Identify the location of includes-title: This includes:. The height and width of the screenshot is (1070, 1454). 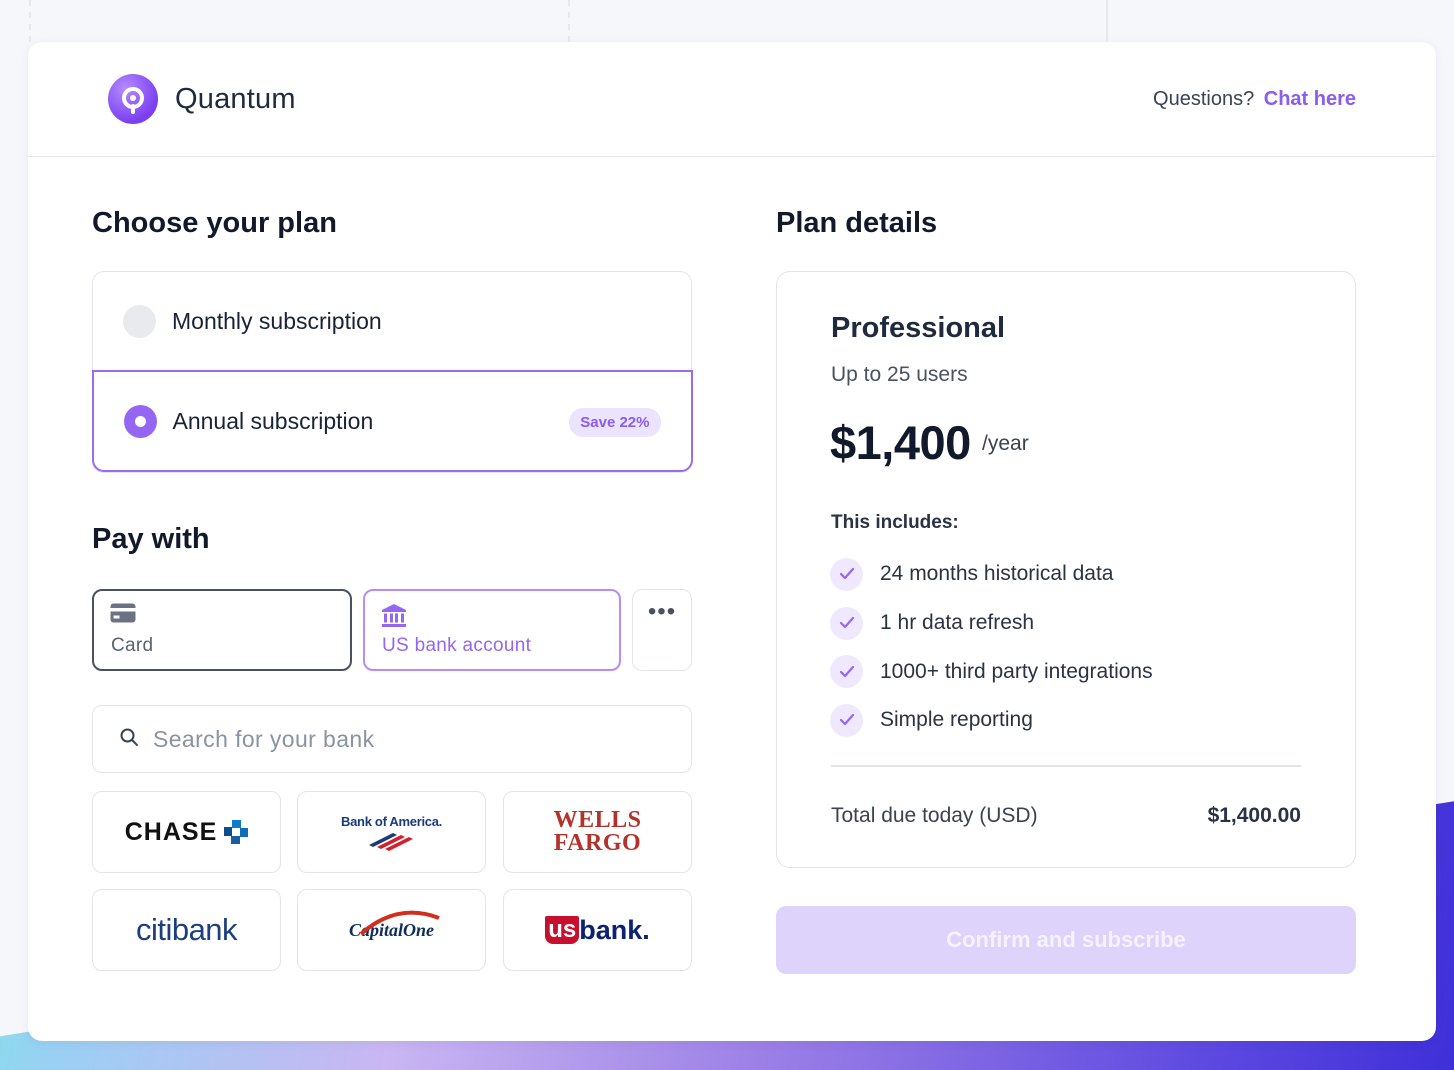
(895, 522).